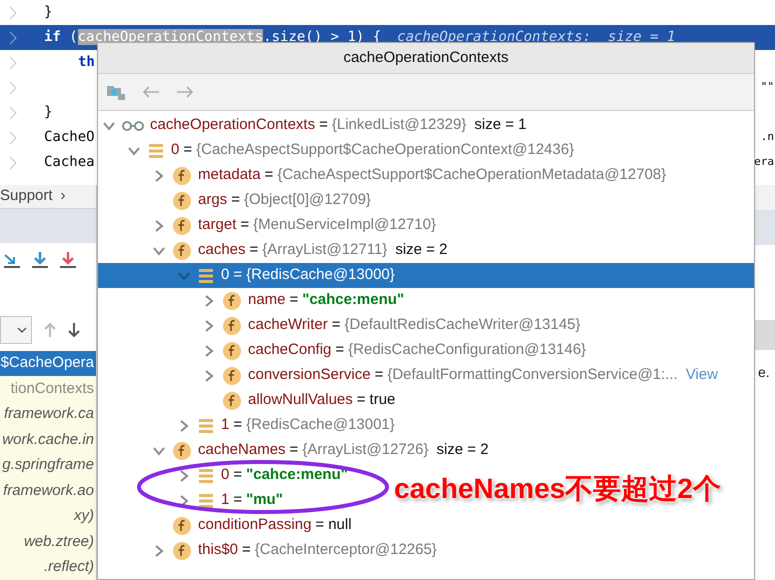 The height and width of the screenshot is (580, 775). I want to click on variable-entry: 0 = "cahce:menu", so click(284, 475).